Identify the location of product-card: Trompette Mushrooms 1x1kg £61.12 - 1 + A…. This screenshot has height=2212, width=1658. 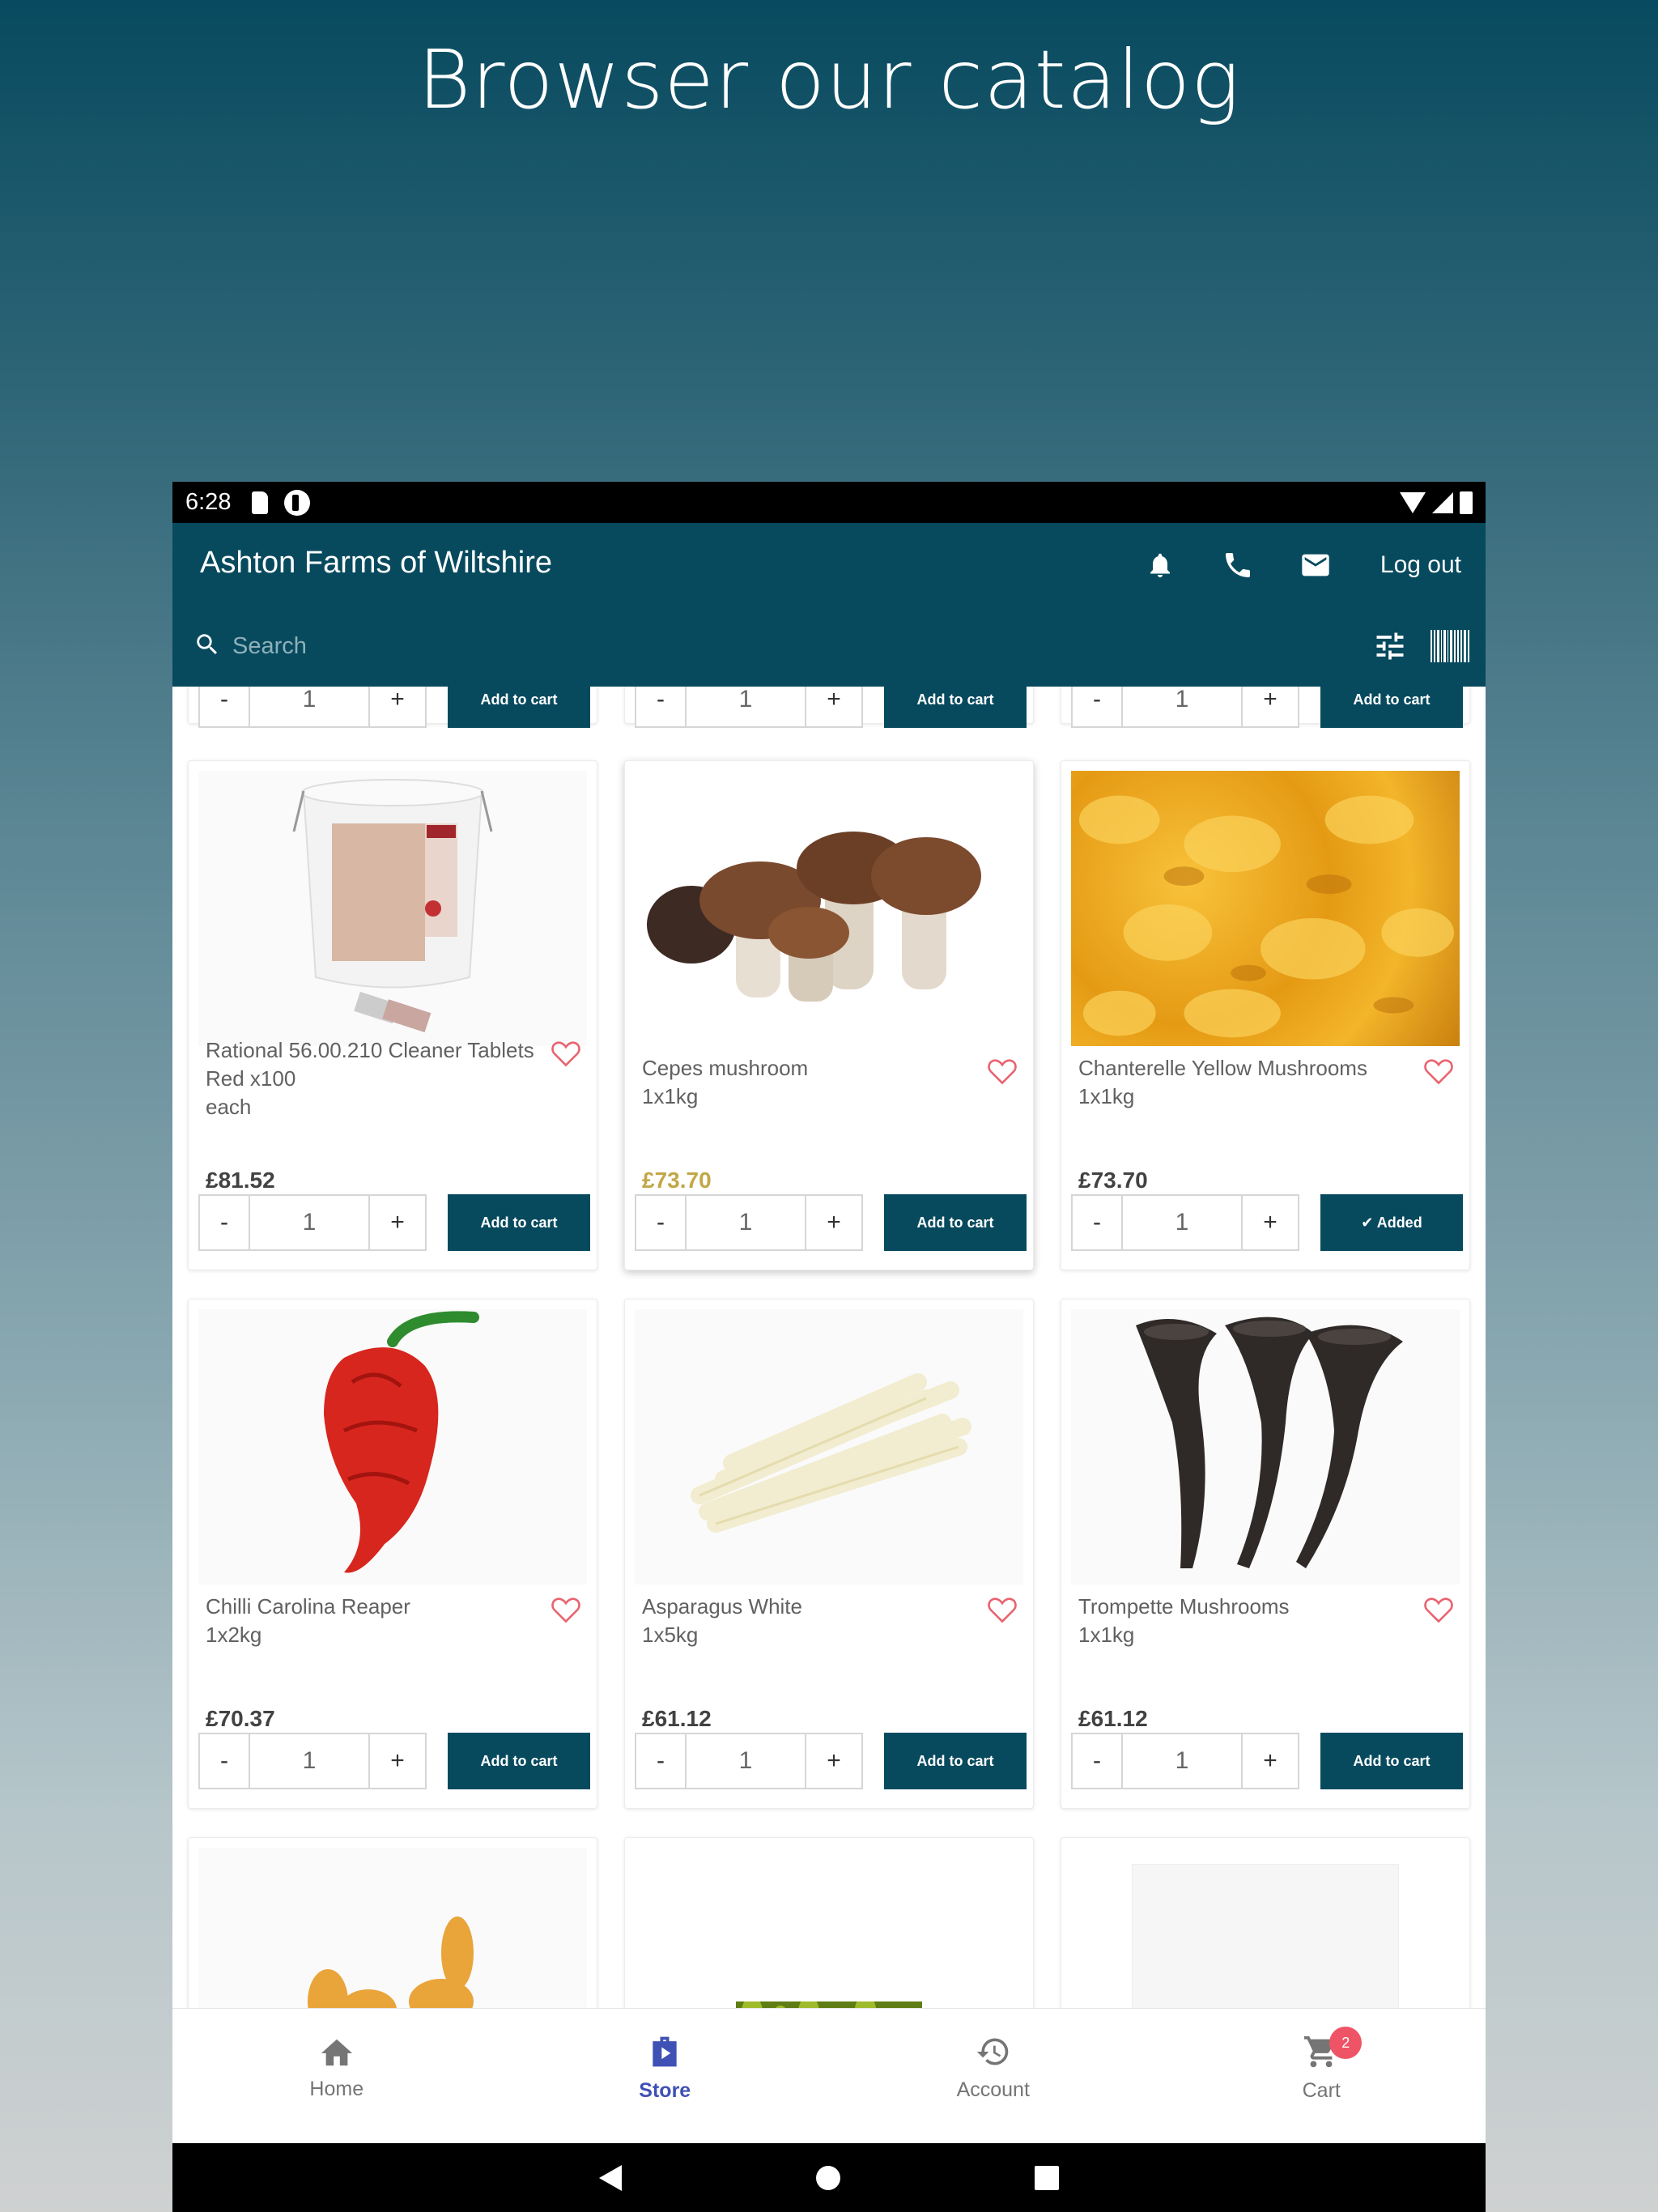
(1265, 1554).